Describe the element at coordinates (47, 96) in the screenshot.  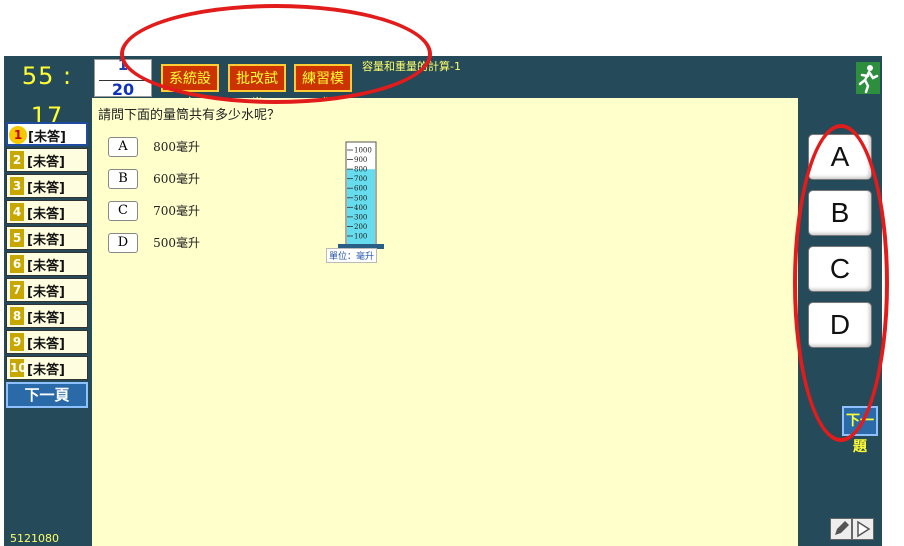
I see `countdown-timer: 55 : 17` at that location.